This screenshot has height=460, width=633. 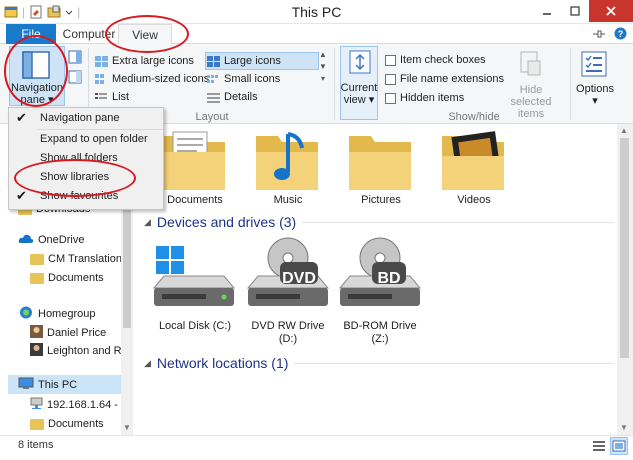 I want to click on preview-pane-icon, so click(x=75, y=58).